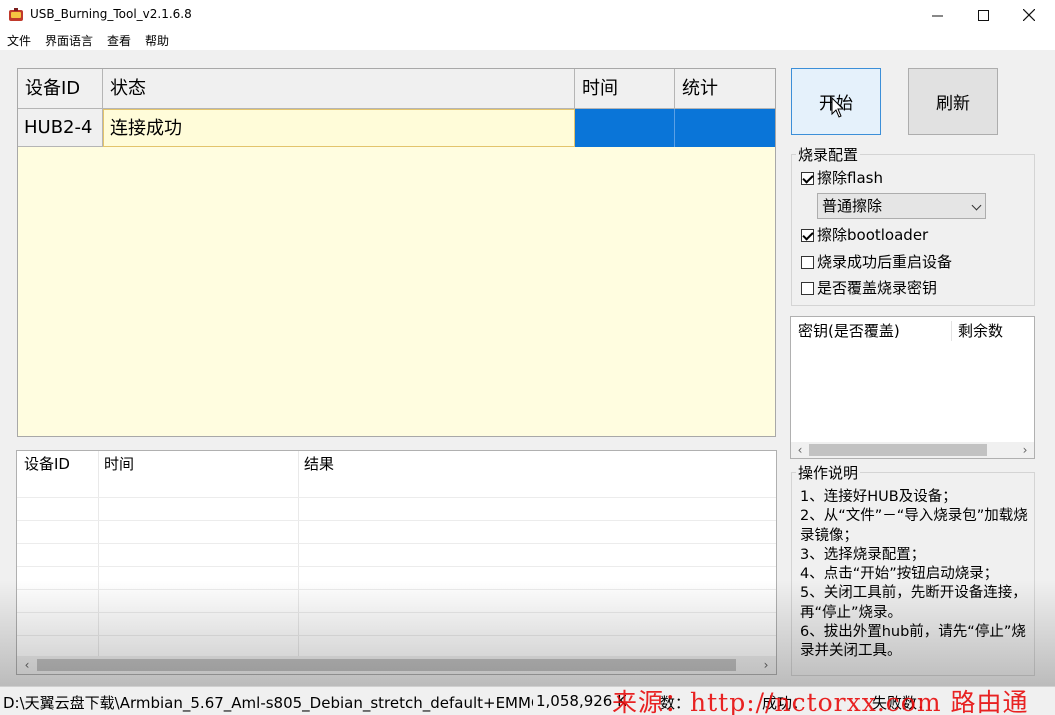  I want to click on erase-bootloader-label: 擦除bootloader, so click(873, 235).